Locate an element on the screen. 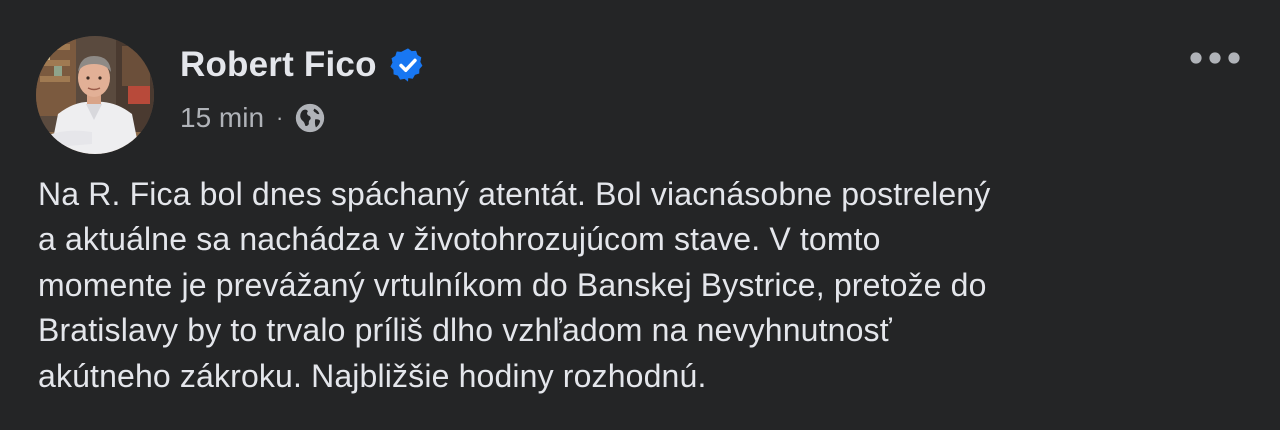 The height and width of the screenshot is (430, 1280). post-meta: 15 min · is located at coordinates (253, 118).